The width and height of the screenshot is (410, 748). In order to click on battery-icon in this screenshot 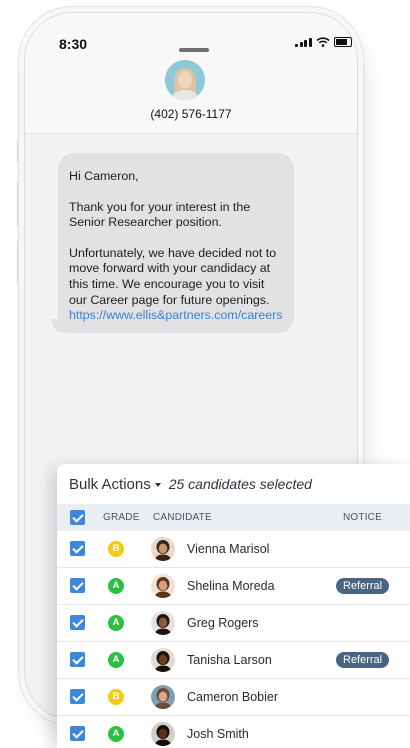, I will do `click(342, 42)`.